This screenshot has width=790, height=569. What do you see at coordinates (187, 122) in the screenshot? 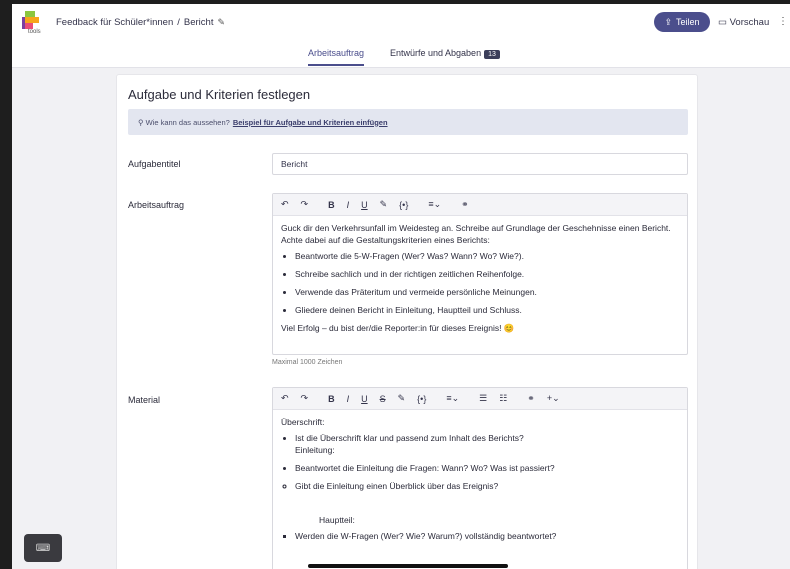
I see `hint-text: Wie kann das aussehen?` at bounding box center [187, 122].